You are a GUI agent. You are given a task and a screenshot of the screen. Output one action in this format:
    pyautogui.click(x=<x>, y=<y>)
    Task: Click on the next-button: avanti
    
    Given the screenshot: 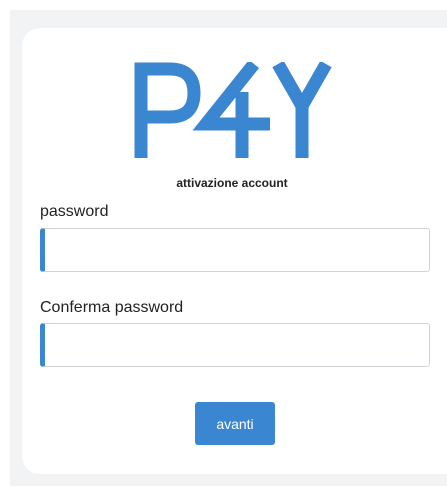 What is the action you would take?
    pyautogui.click(x=235, y=423)
    